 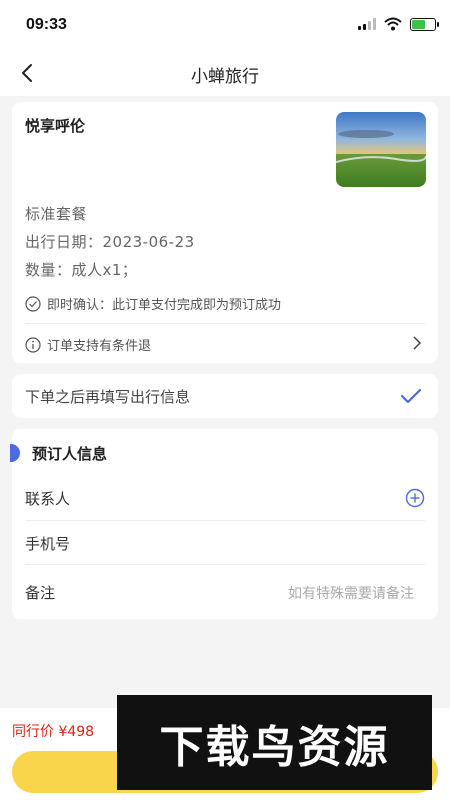 I want to click on quantity: 数量：成人x1；, so click(x=81, y=270).